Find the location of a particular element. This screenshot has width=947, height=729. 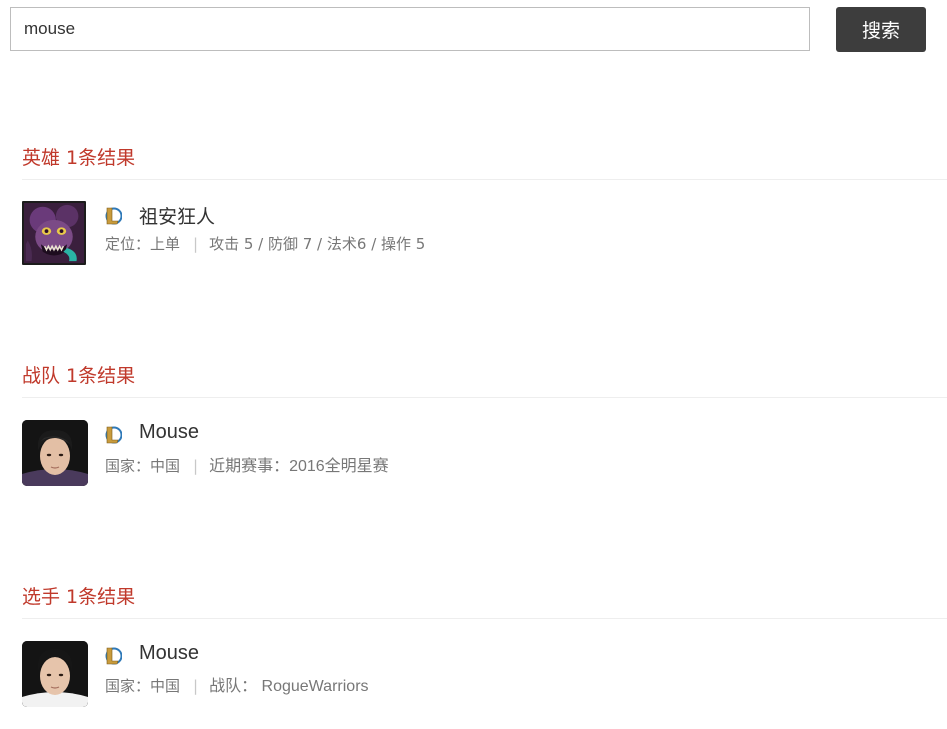

player-result-item: Mouse 国家：中国 | 战队： RogueWarriors is located at coordinates (472, 676).